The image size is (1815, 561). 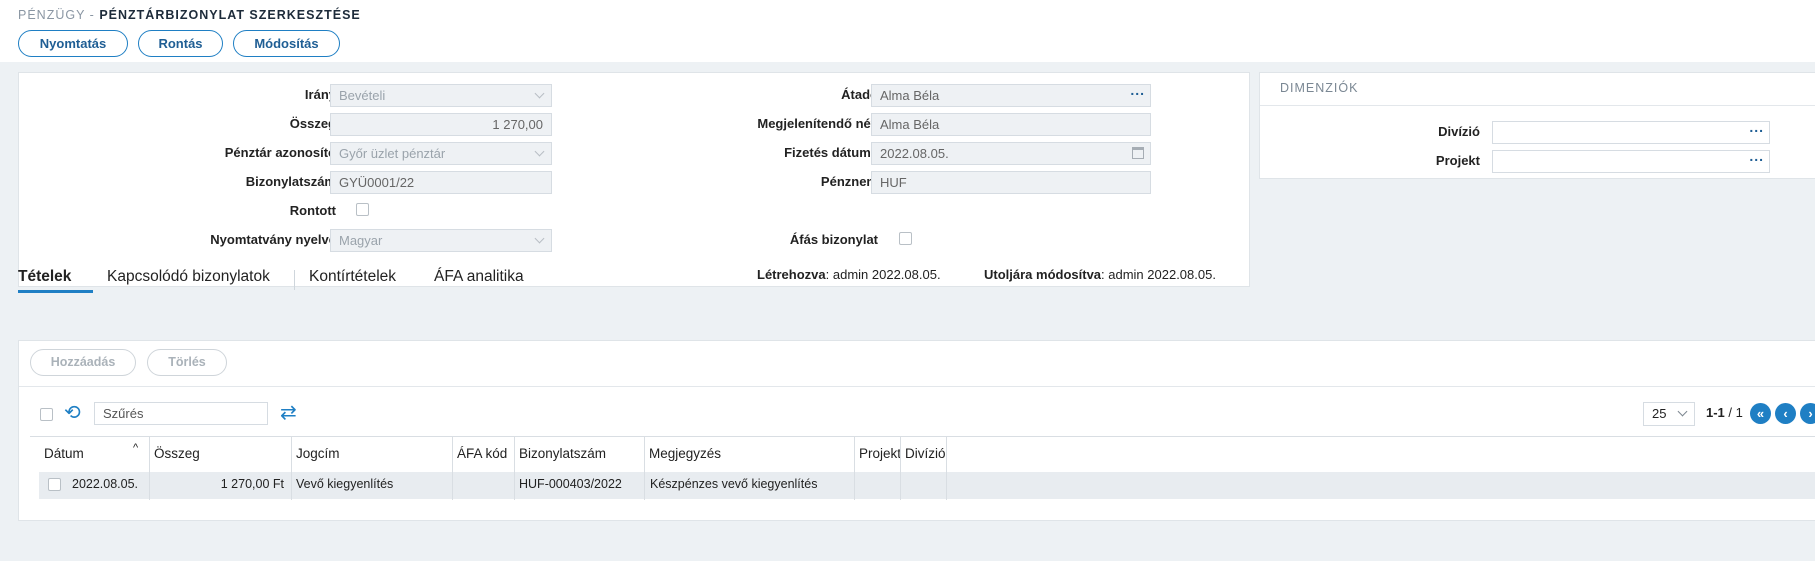 What do you see at coordinates (441, 95) in the screenshot?
I see `direction-select: Bevételi` at bounding box center [441, 95].